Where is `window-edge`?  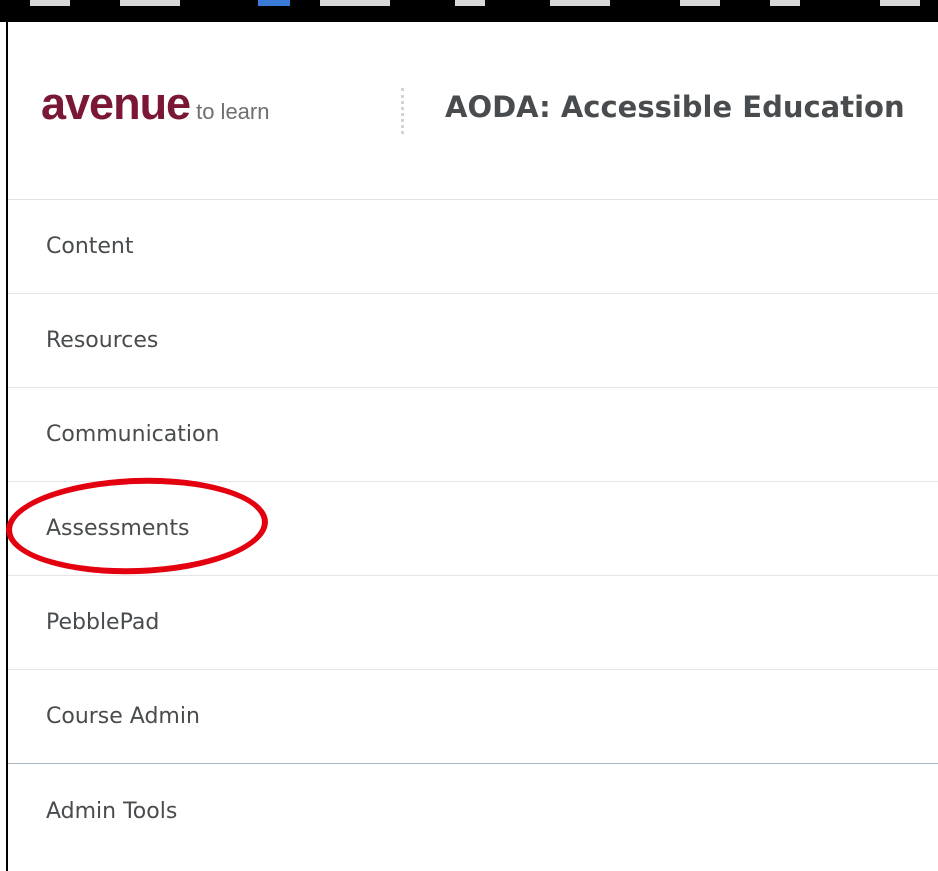 window-edge is located at coordinates (4, 446).